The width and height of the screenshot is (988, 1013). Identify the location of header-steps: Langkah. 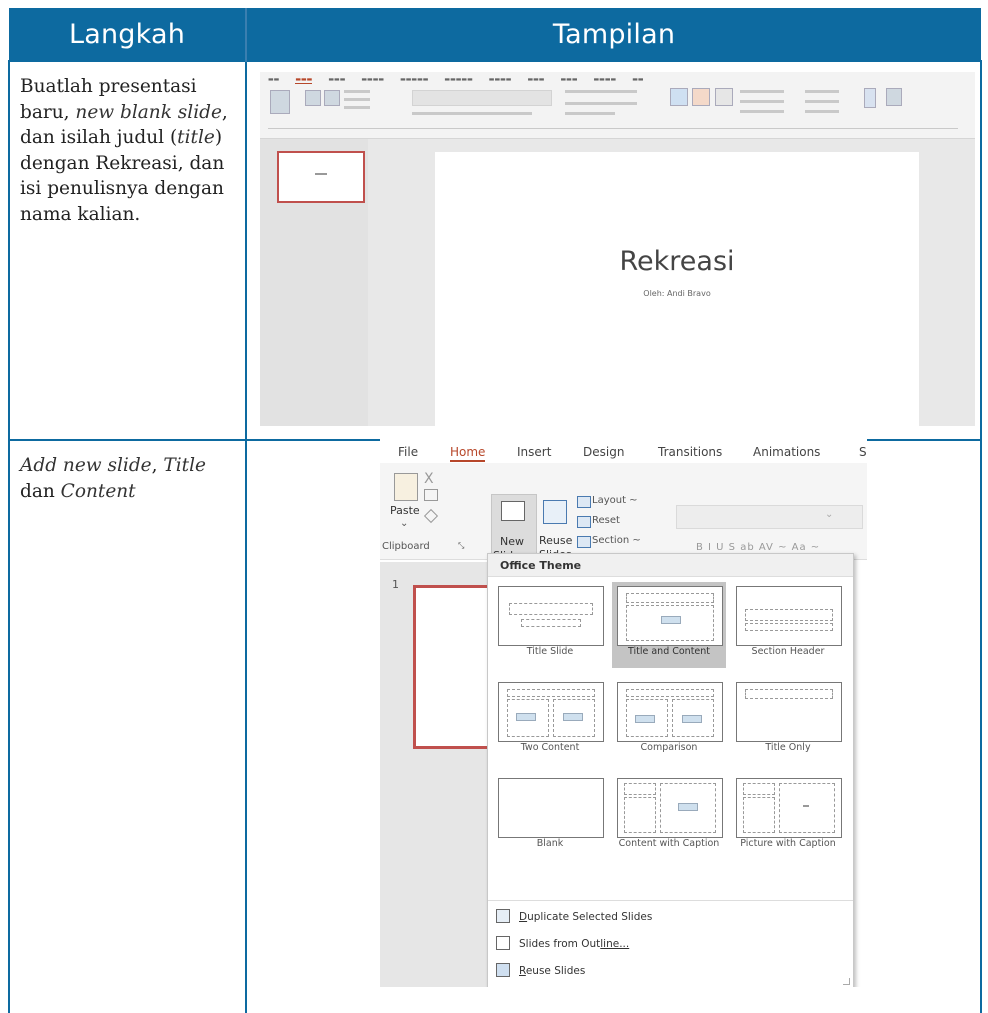
(128, 34).